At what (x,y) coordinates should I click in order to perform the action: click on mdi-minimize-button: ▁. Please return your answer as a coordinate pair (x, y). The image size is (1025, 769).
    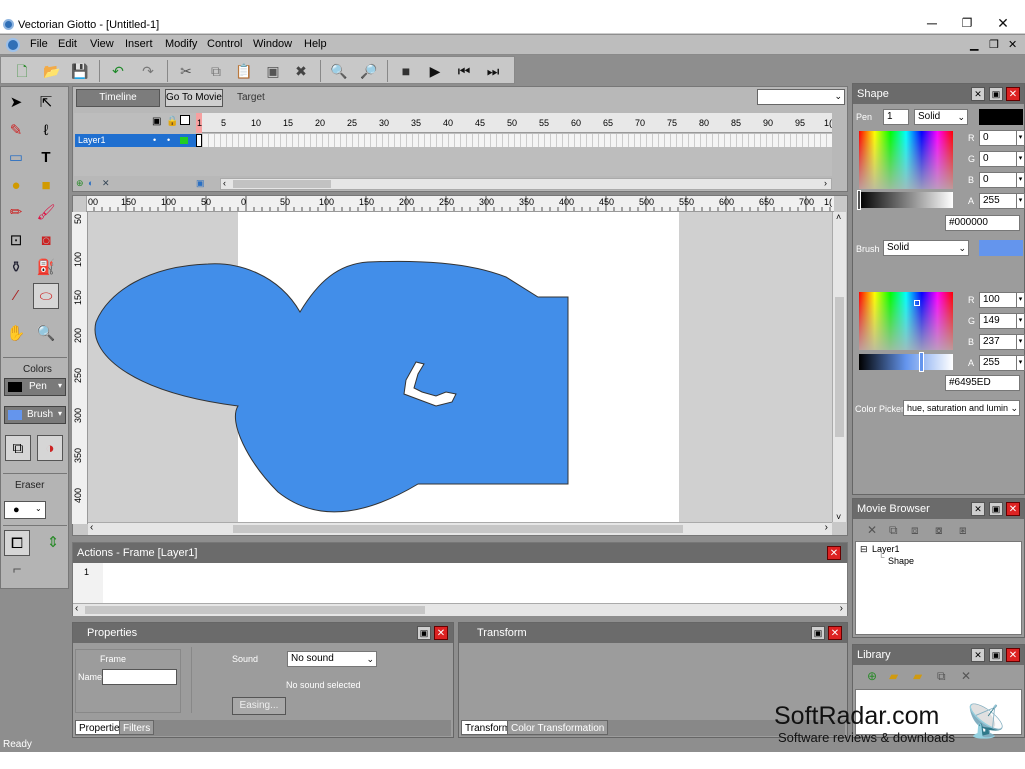
    Looking at the image, I should click on (974, 44).